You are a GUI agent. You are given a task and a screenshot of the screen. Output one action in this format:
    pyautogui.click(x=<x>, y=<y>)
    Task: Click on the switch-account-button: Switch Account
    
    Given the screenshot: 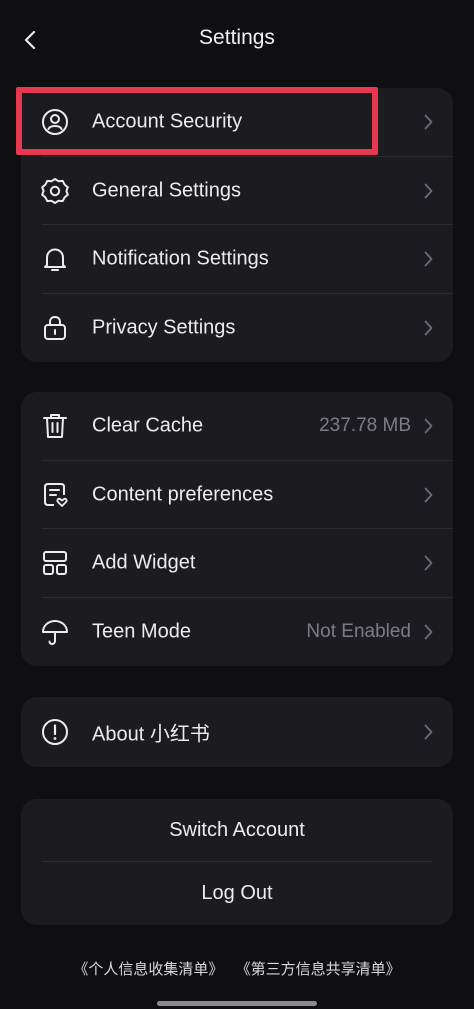 What is the action you would take?
    pyautogui.click(x=237, y=830)
    